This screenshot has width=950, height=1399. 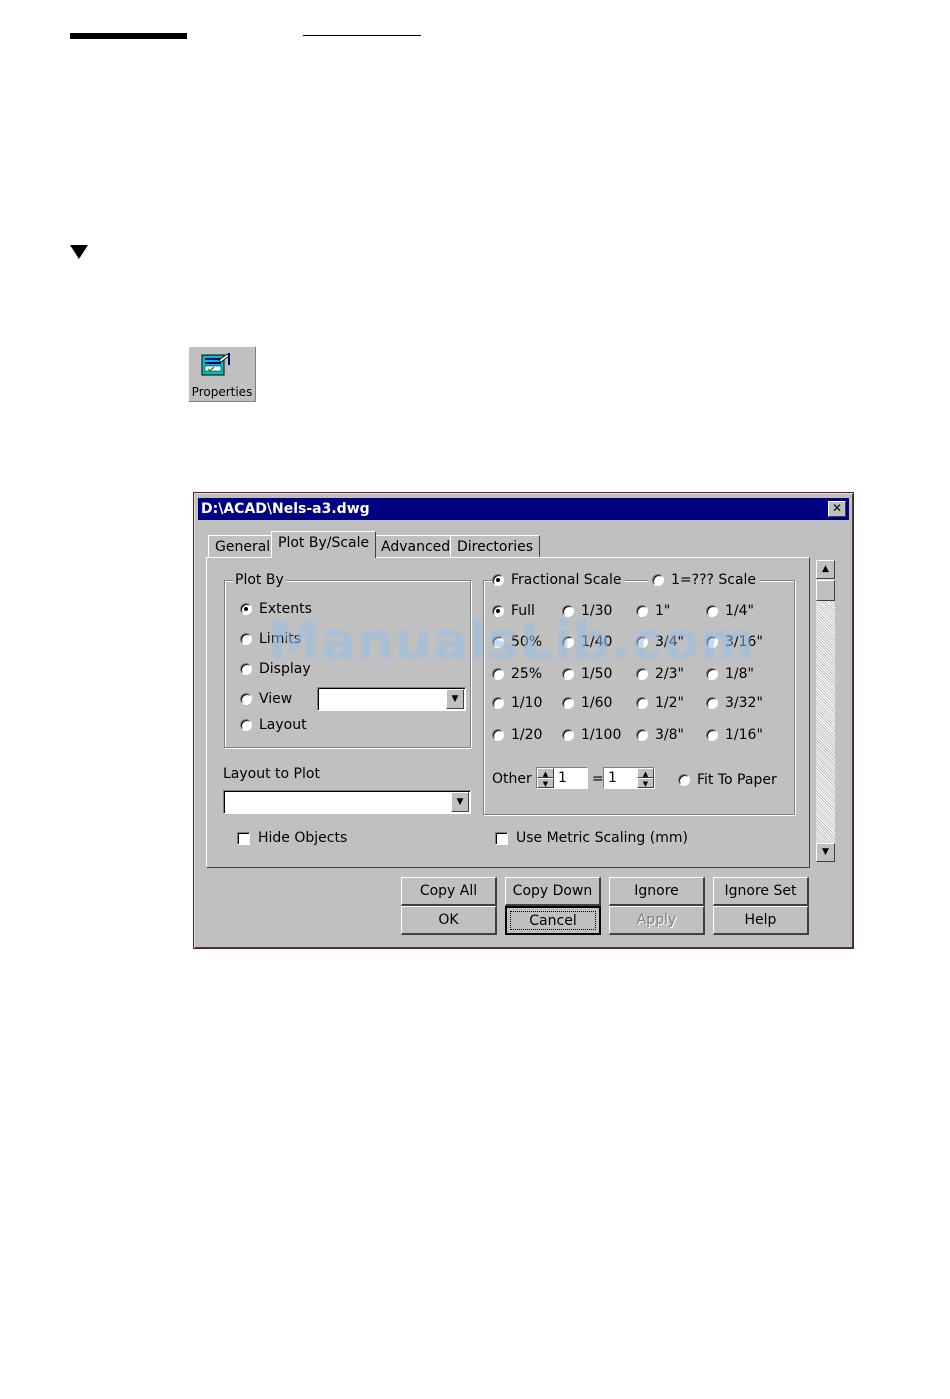 What do you see at coordinates (660, 674) in the screenshot?
I see `scale-option: 2/3"` at bounding box center [660, 674].